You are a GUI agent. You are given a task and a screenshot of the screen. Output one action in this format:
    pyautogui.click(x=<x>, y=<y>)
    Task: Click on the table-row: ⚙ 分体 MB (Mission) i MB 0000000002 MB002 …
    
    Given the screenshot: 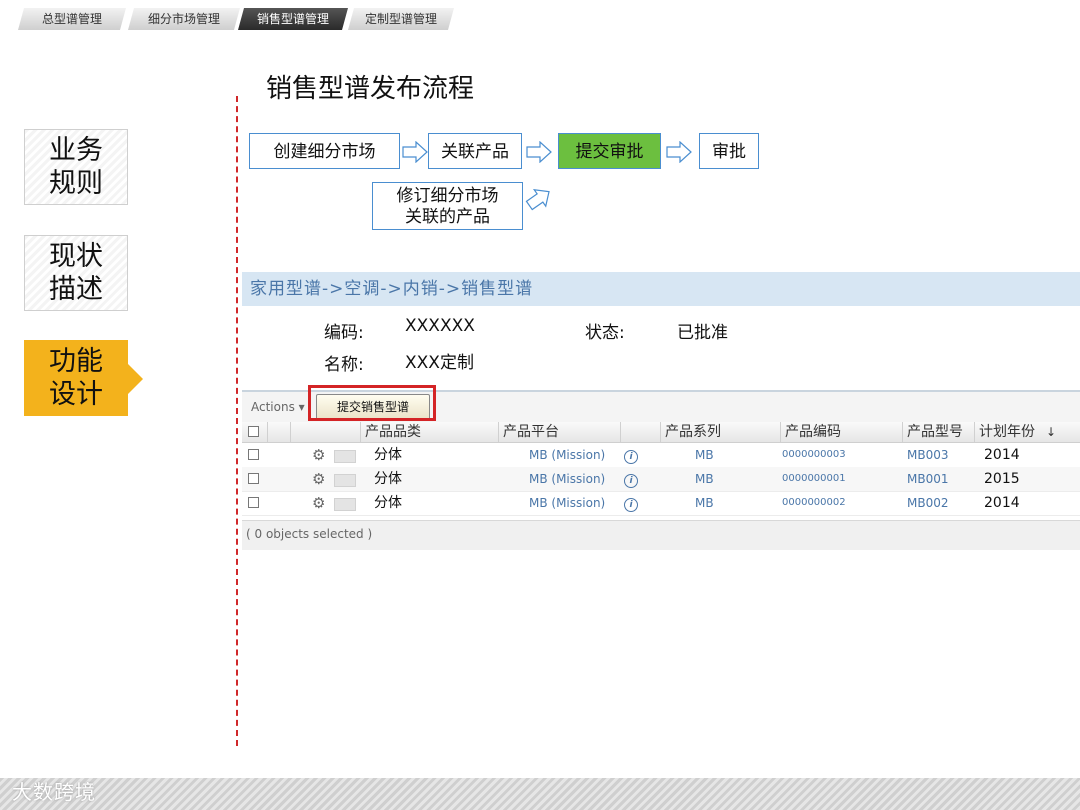 What is the action you would take?
    pyautogui.click(x=661, y=503)
    